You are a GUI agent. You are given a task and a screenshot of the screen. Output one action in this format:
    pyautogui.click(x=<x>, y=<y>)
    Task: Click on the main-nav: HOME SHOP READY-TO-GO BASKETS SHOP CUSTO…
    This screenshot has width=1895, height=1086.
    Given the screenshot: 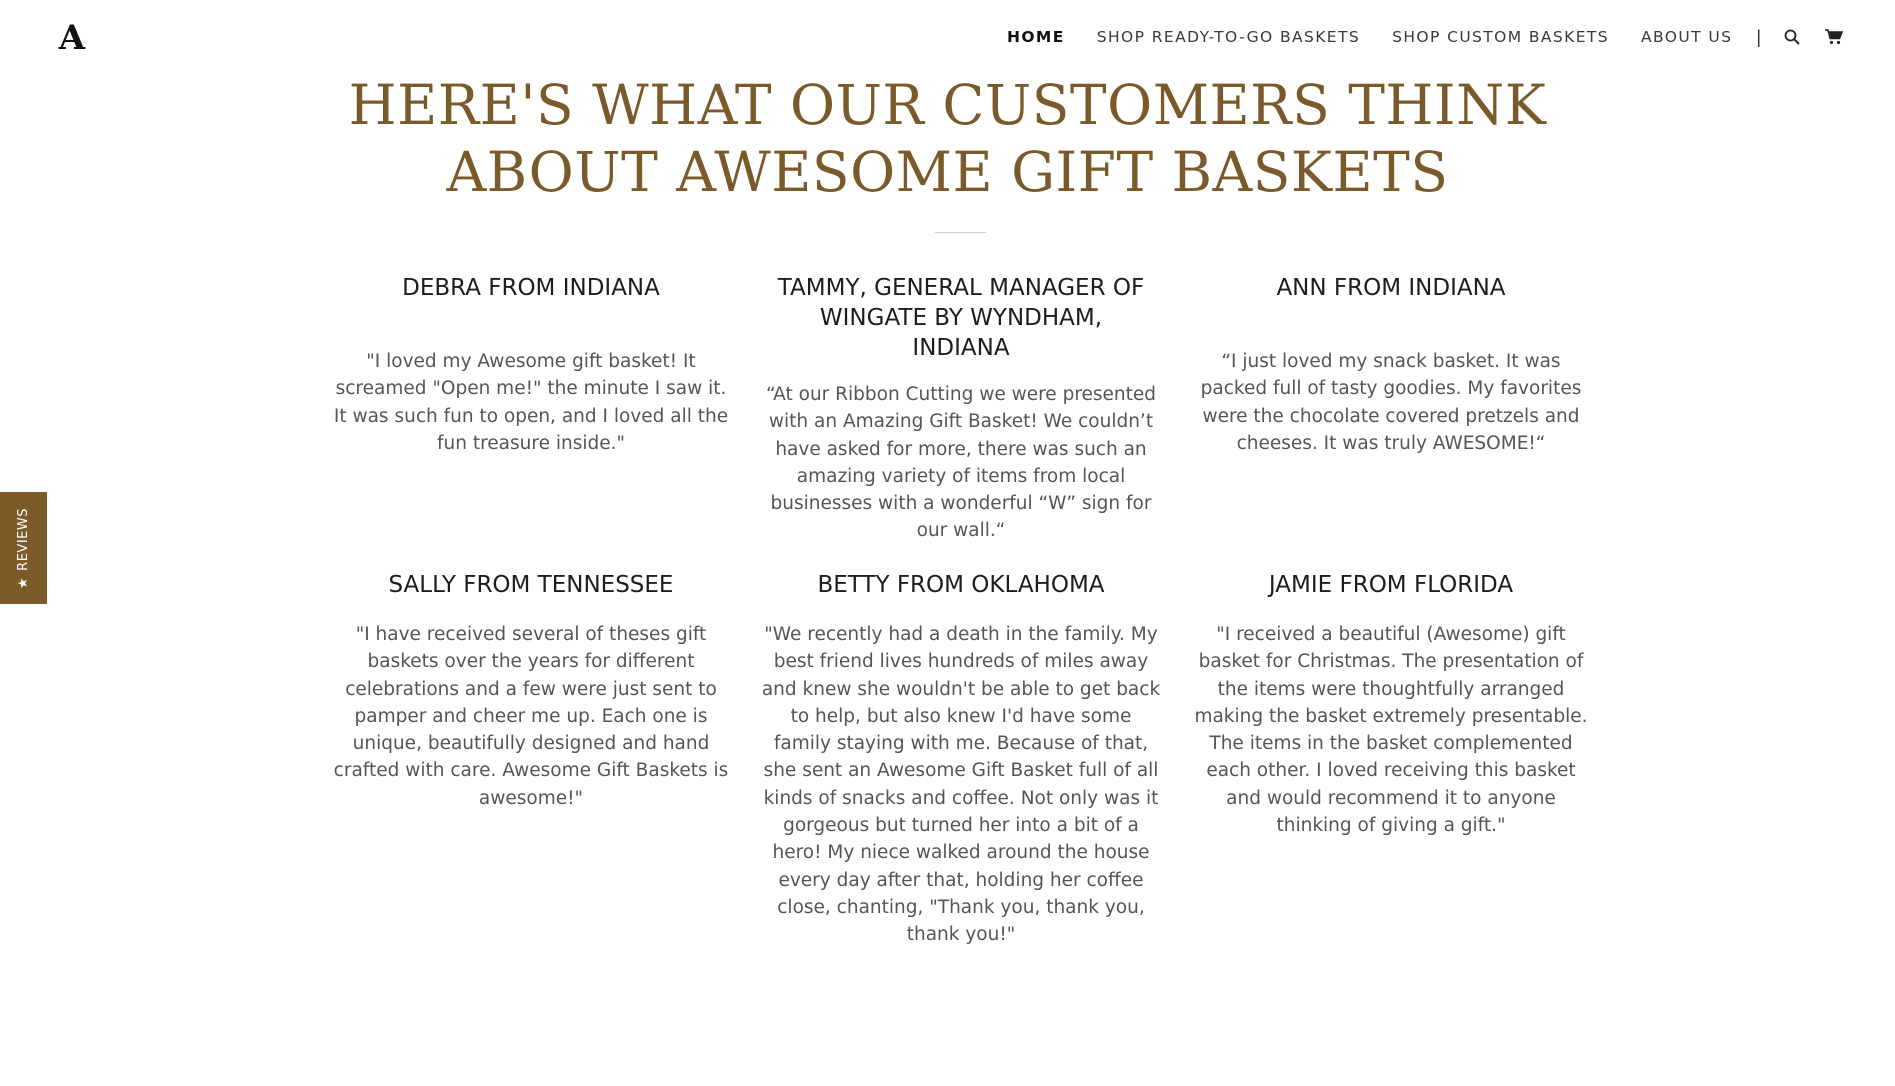 What is the action you would take?
    pyautogui.click(x=1410, y=37)
    